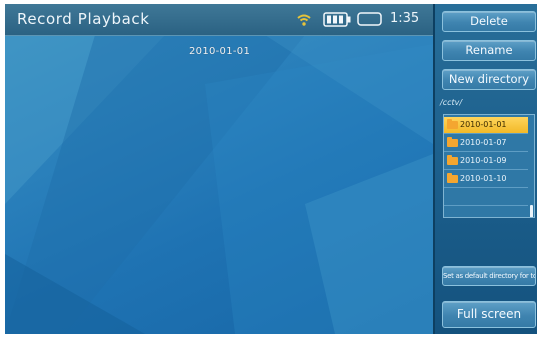  Describe the element at coordinates (489, 314) in the screenshot. I see `full-screen-button: Full screen` at that location.